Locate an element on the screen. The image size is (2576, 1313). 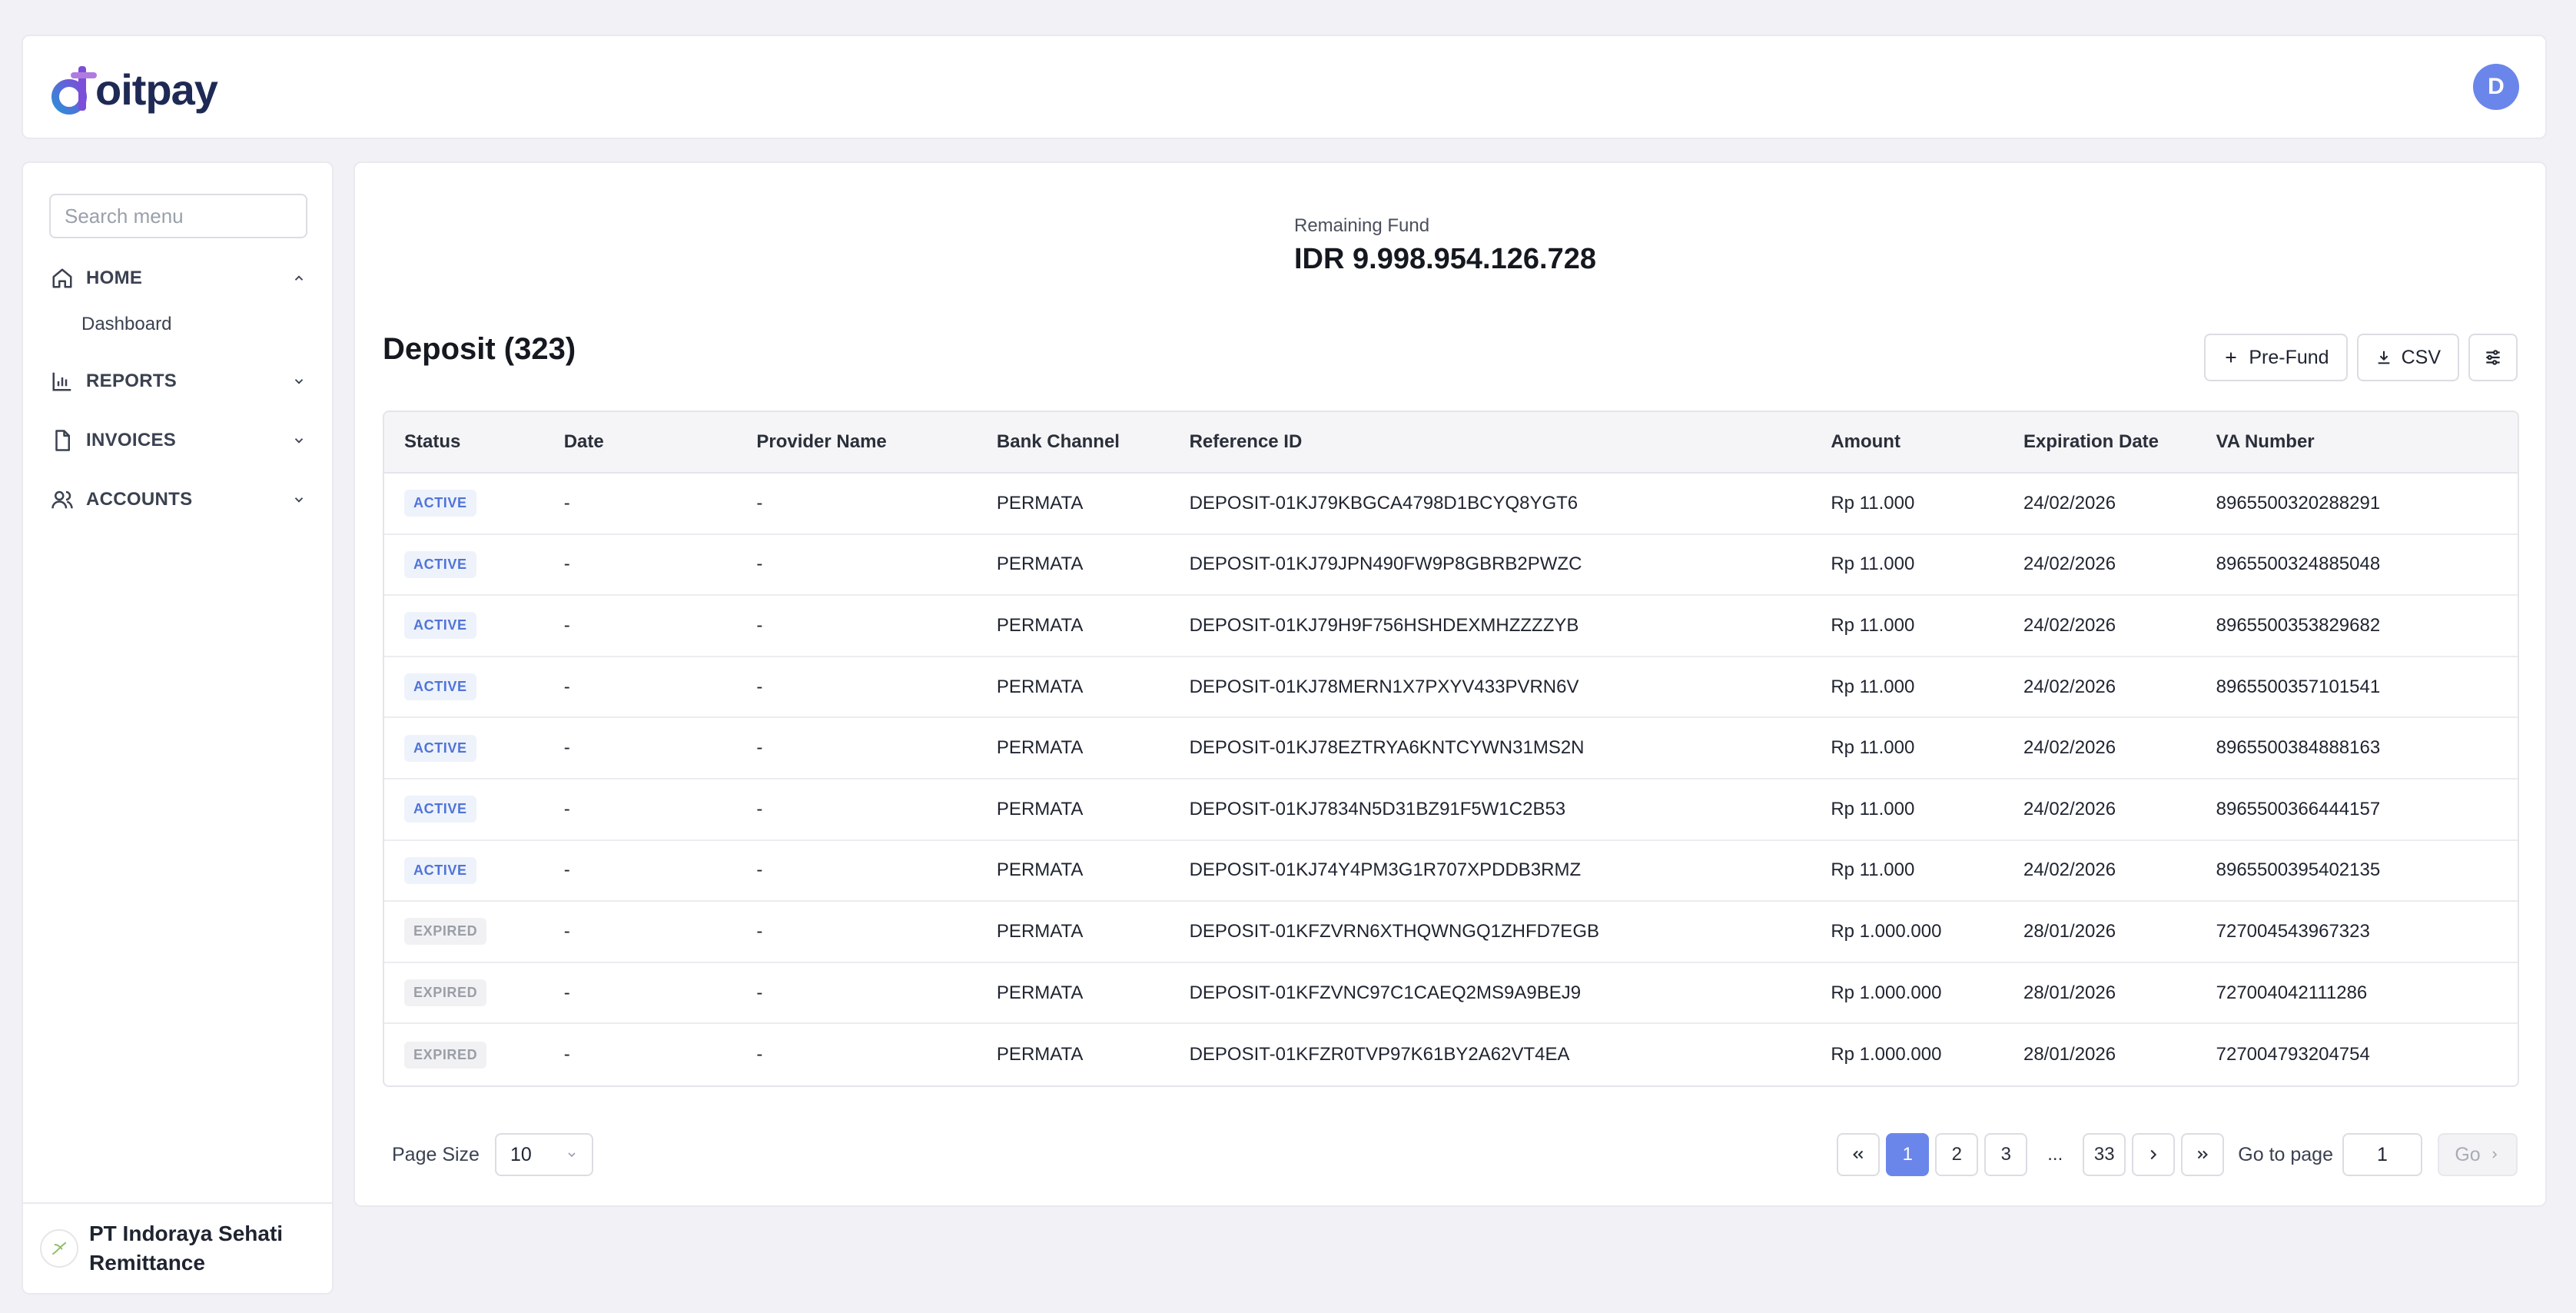
column-header-reference: Reference ID is located at coordinates (1490, 442).